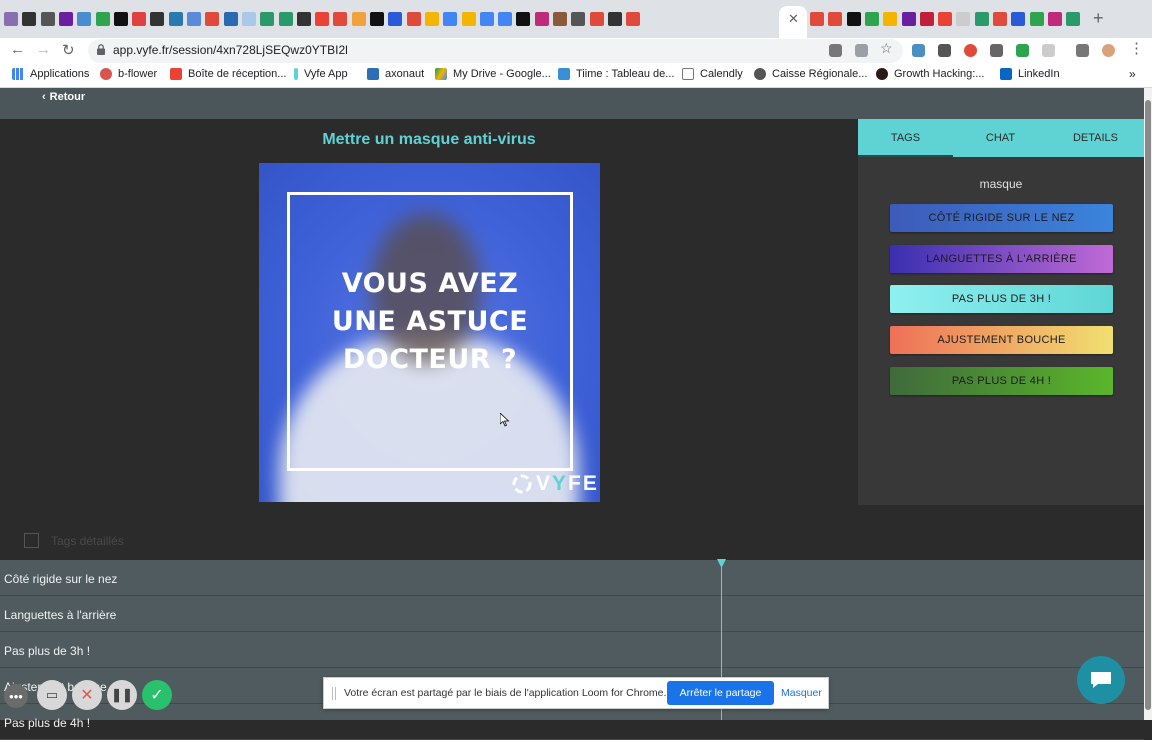 The width and height of the screenshot is (1152, 740). Describe the element at coordinates (1095, 138) in the screenshot. I see `tab-details: DETAILS` at that location.